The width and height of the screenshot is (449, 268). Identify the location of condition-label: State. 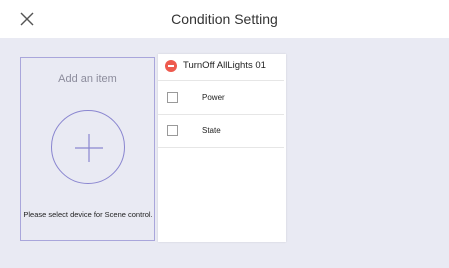
(211, 130).